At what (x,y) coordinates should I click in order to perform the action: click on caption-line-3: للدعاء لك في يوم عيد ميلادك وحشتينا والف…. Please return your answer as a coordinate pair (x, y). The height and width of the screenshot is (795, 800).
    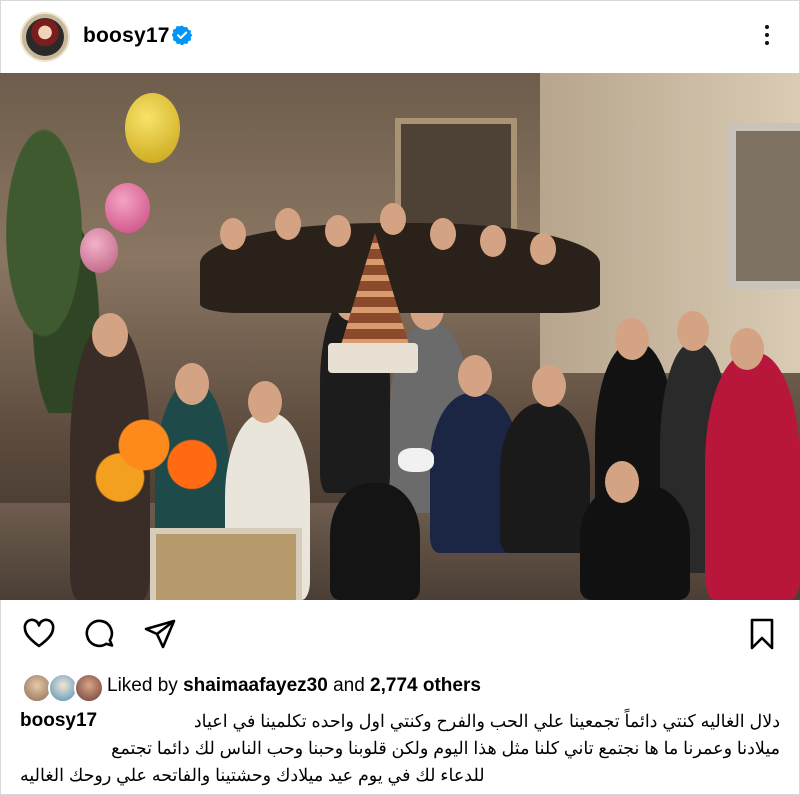
    Looking at the image, I should click on (252, 775).